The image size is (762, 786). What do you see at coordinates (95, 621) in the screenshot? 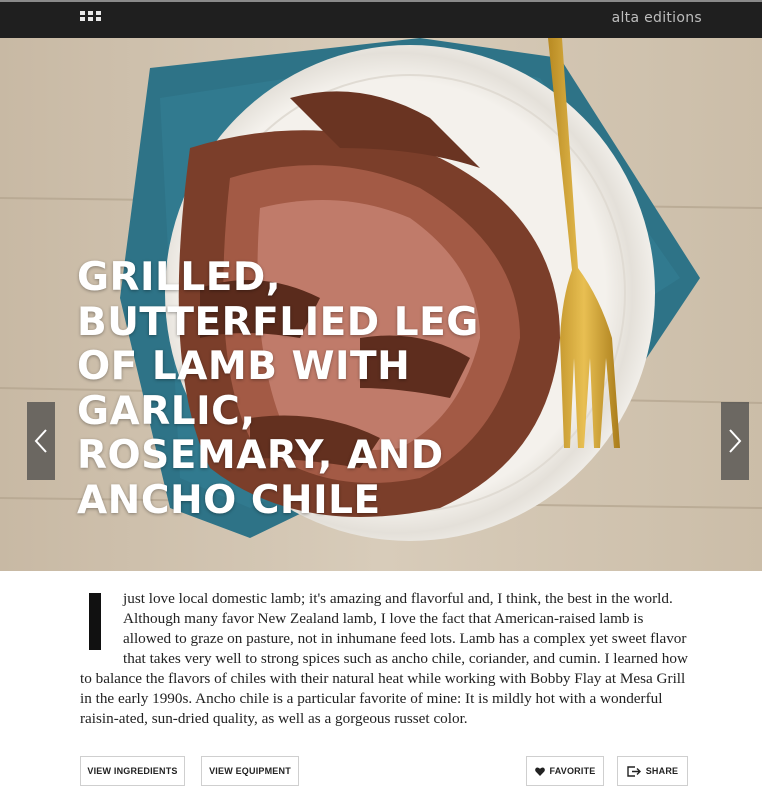
I see `drop-cap` at bounding box center [95, 621].